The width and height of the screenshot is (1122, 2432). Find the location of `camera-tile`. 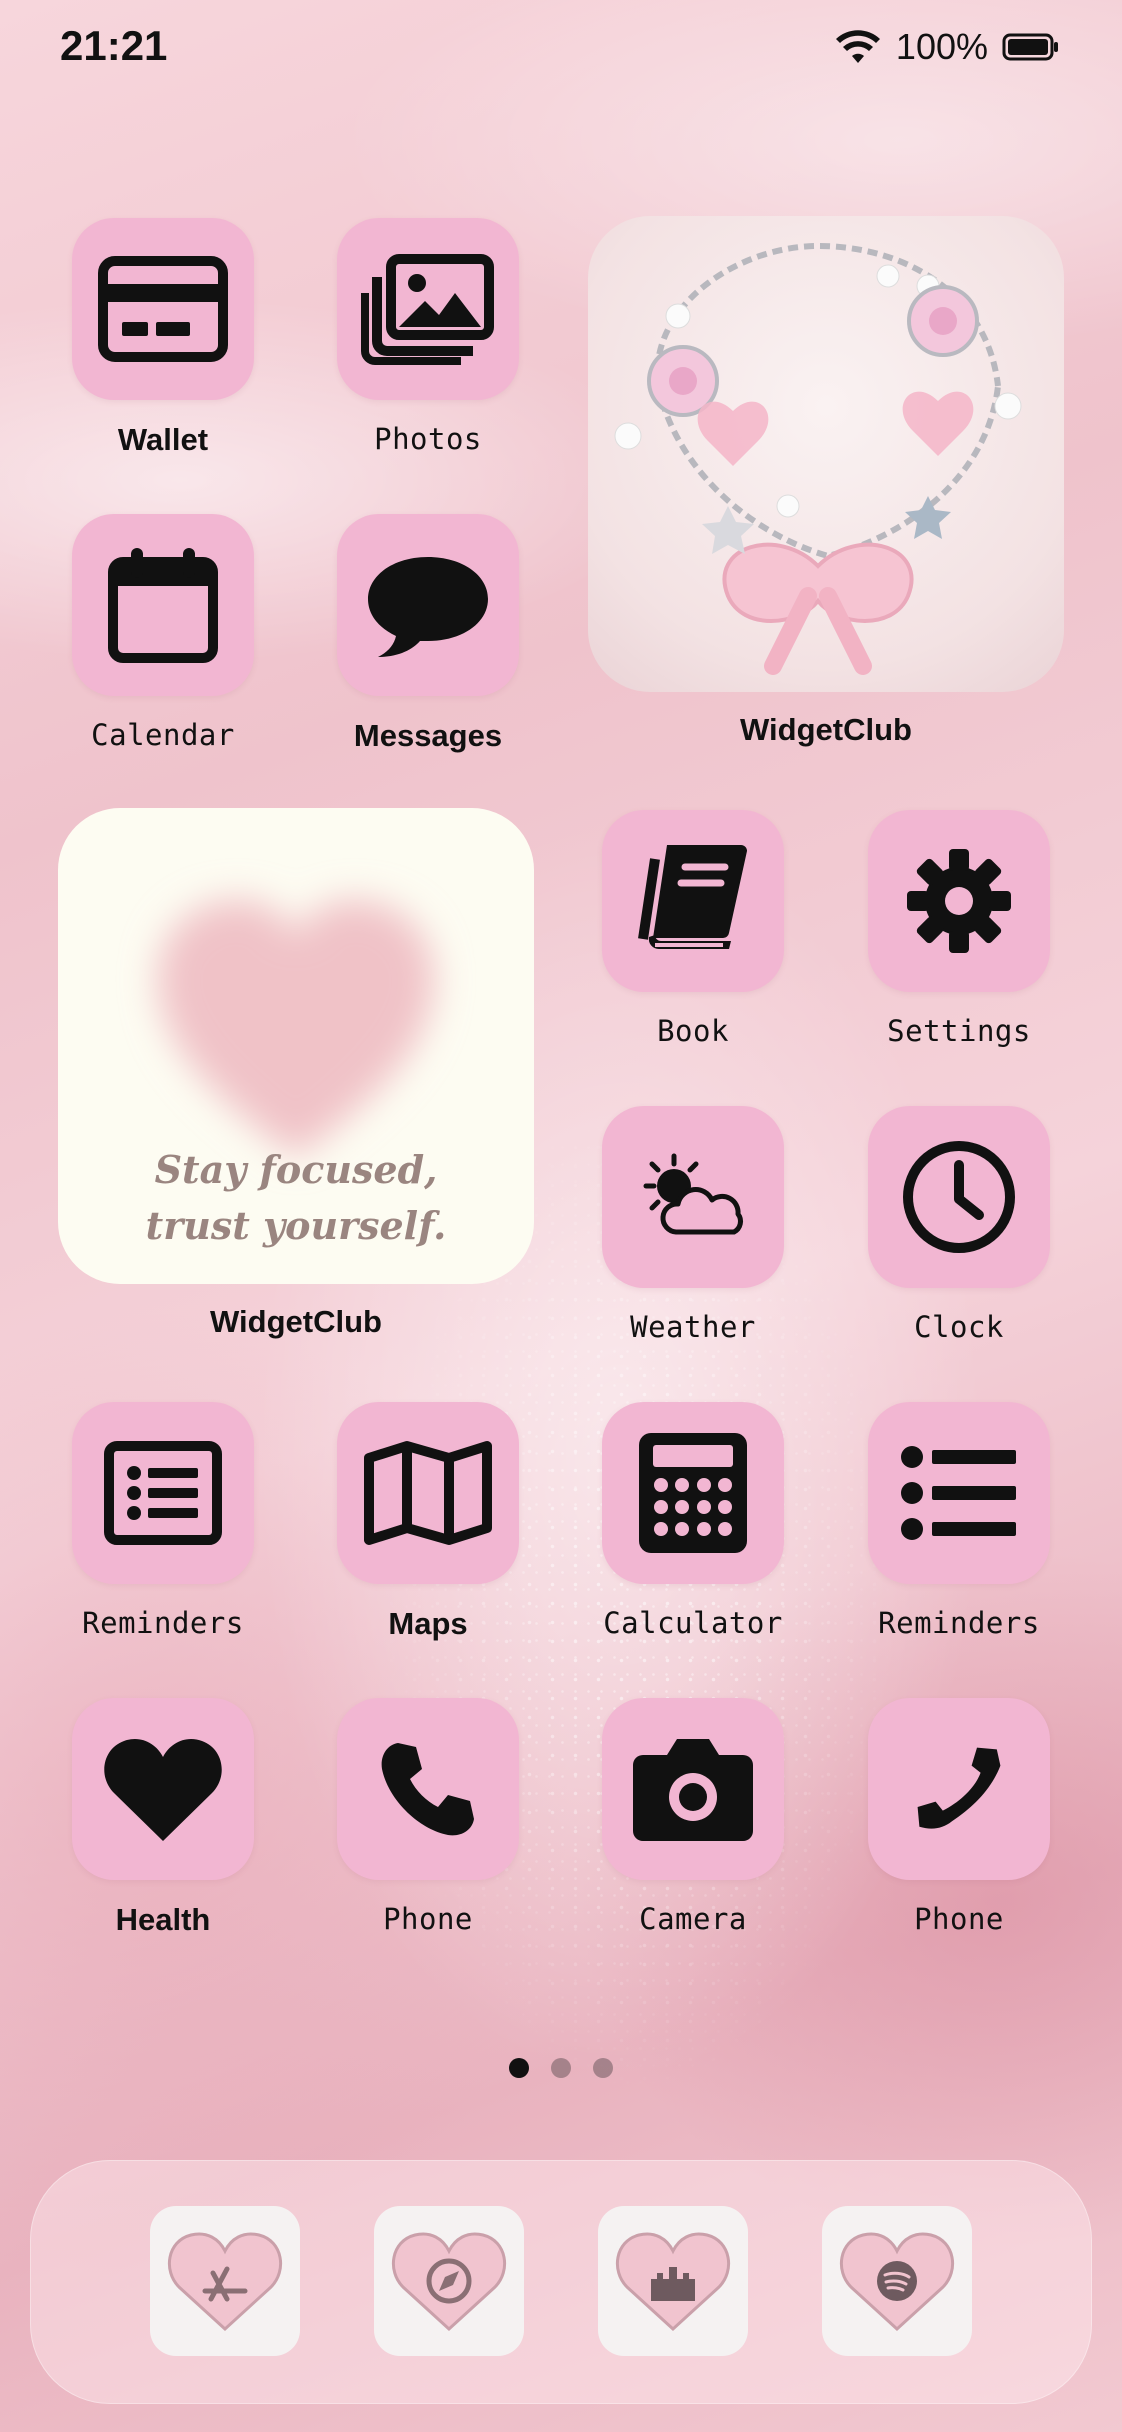

camera-tile is located at coordinates (693, 1789).